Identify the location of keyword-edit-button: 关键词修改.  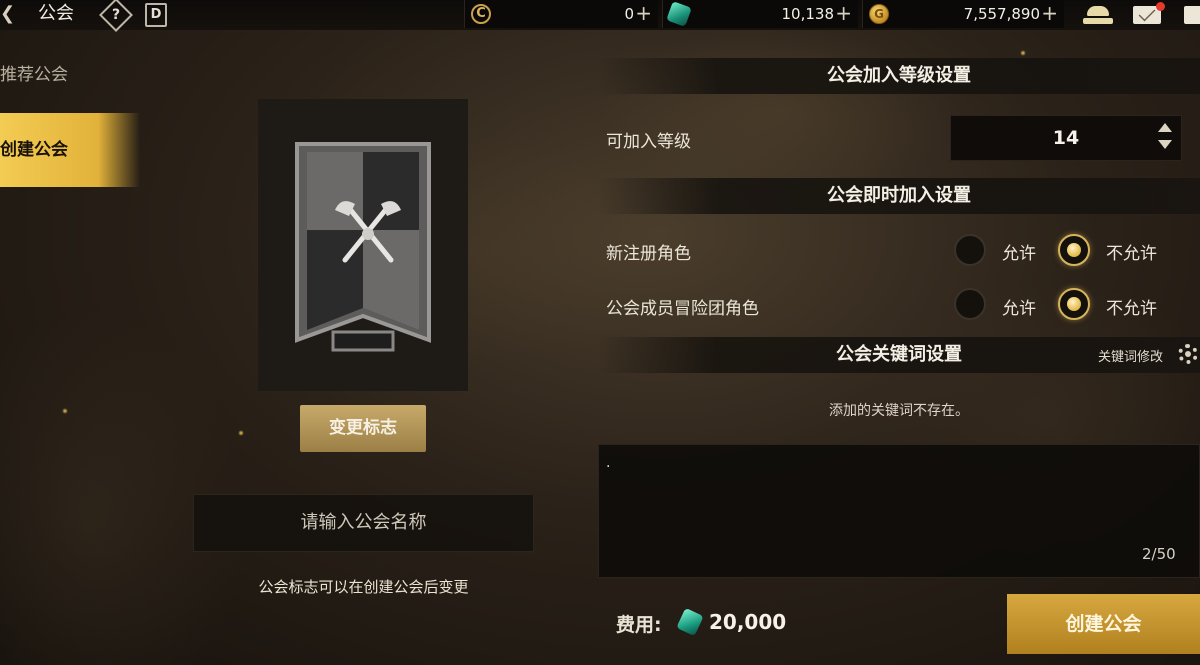
(1130, 355).